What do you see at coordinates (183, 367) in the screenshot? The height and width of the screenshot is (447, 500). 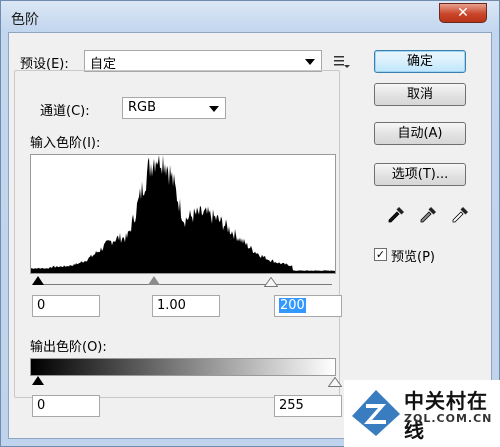 I see `output-gradient-bar` at bounding box center [183, 367].